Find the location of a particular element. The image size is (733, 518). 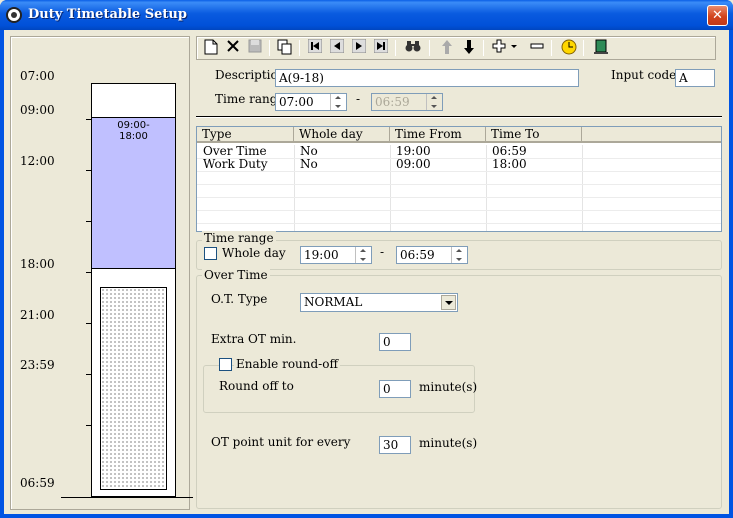

separator-line is located at coordinates (459, 117).